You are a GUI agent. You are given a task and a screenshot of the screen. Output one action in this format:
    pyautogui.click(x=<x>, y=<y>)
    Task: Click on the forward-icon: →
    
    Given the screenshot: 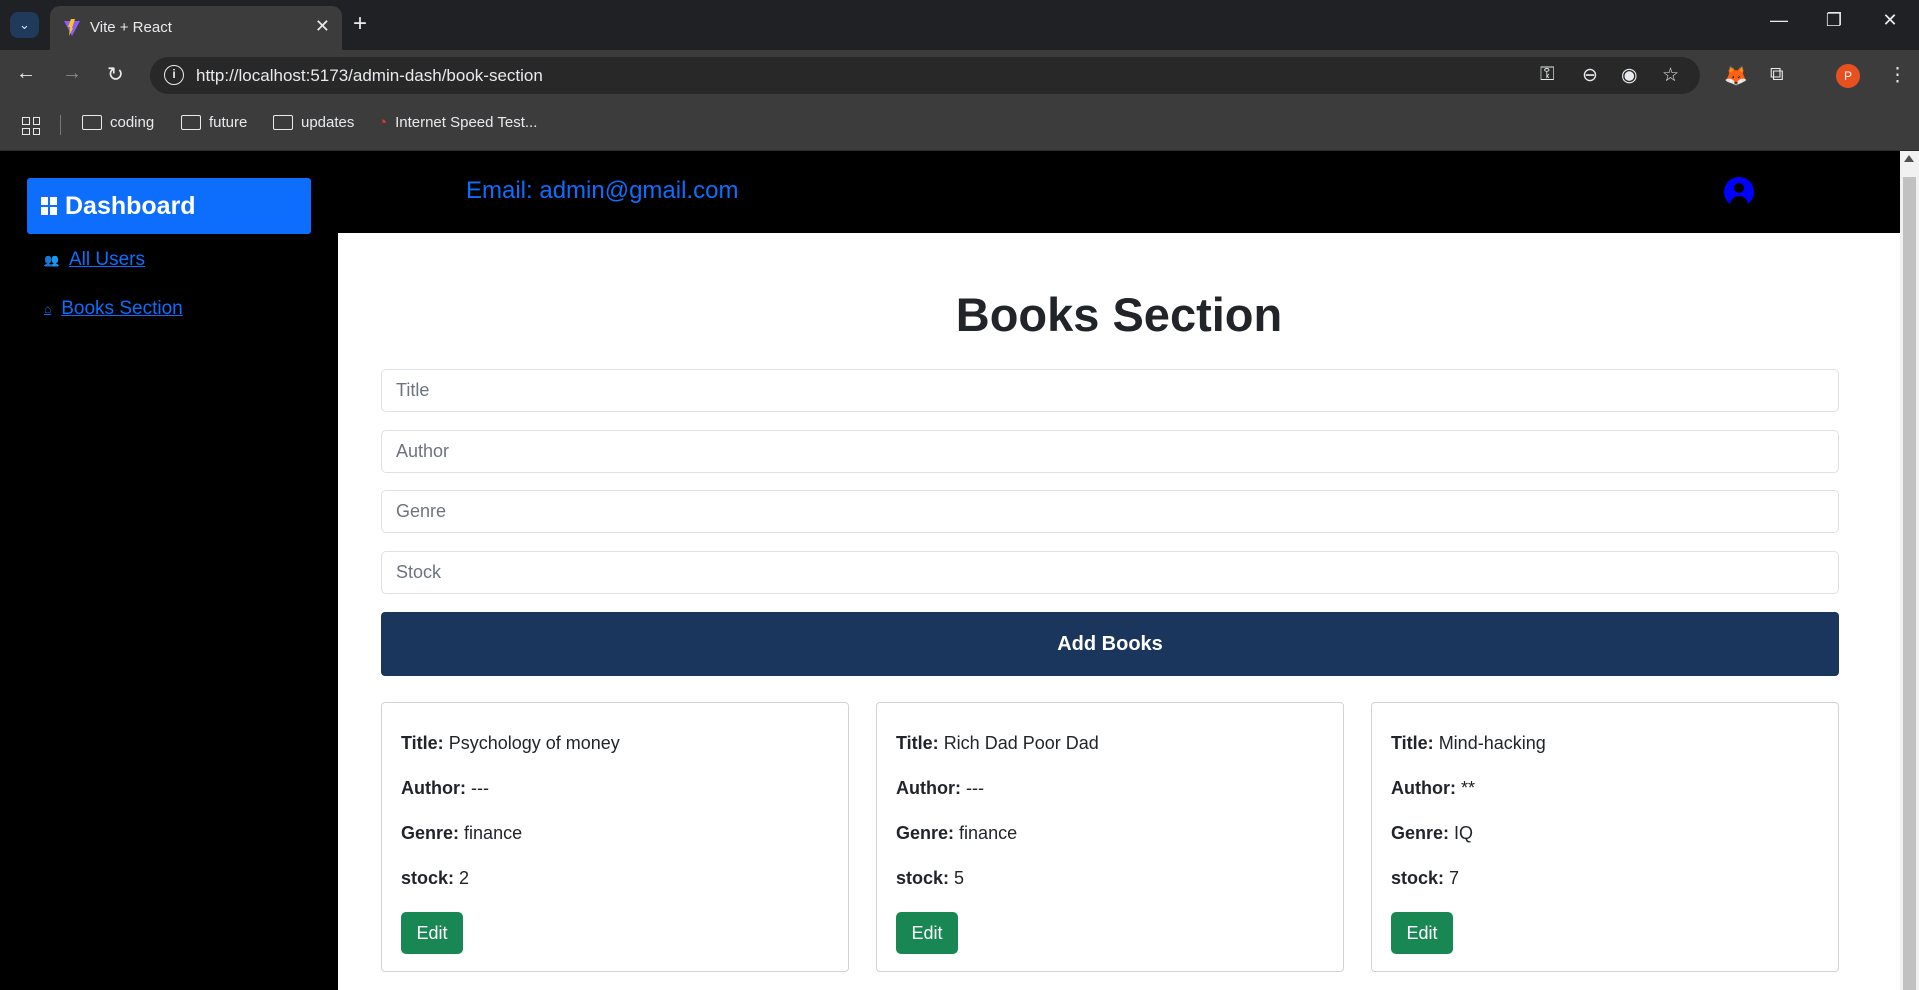 What is the action you would take?
    pyautogui.click(x=72, y=73)
    